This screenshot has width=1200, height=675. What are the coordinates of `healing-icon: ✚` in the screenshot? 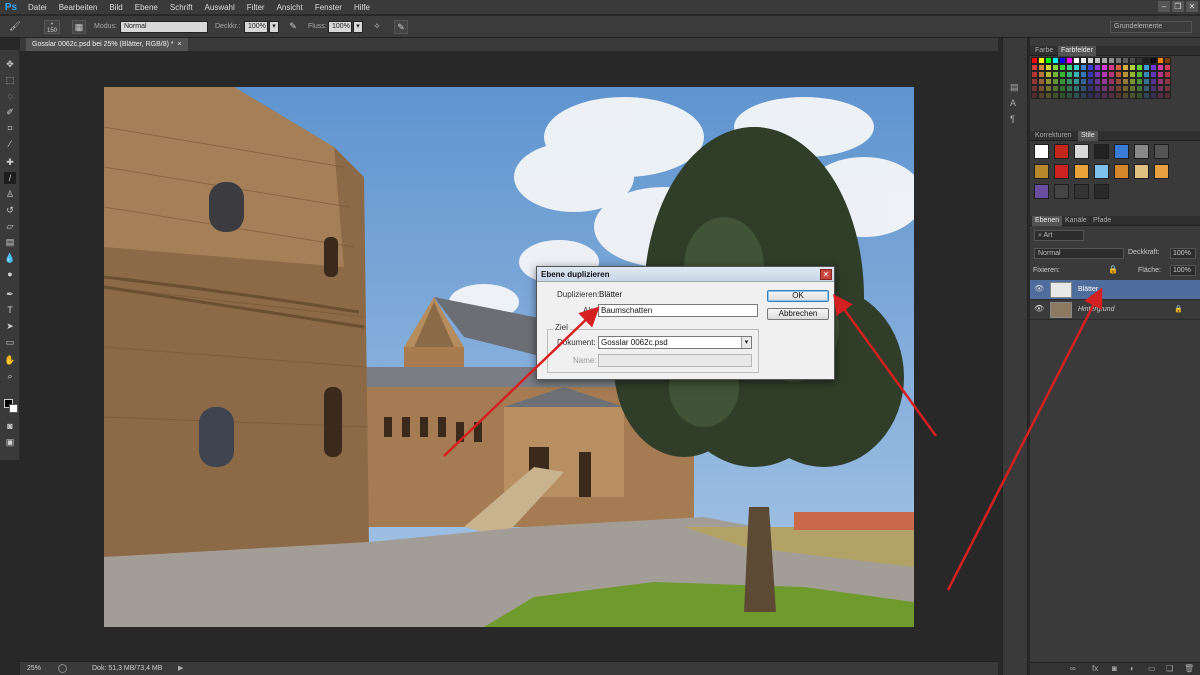 It's located at (10, 162).